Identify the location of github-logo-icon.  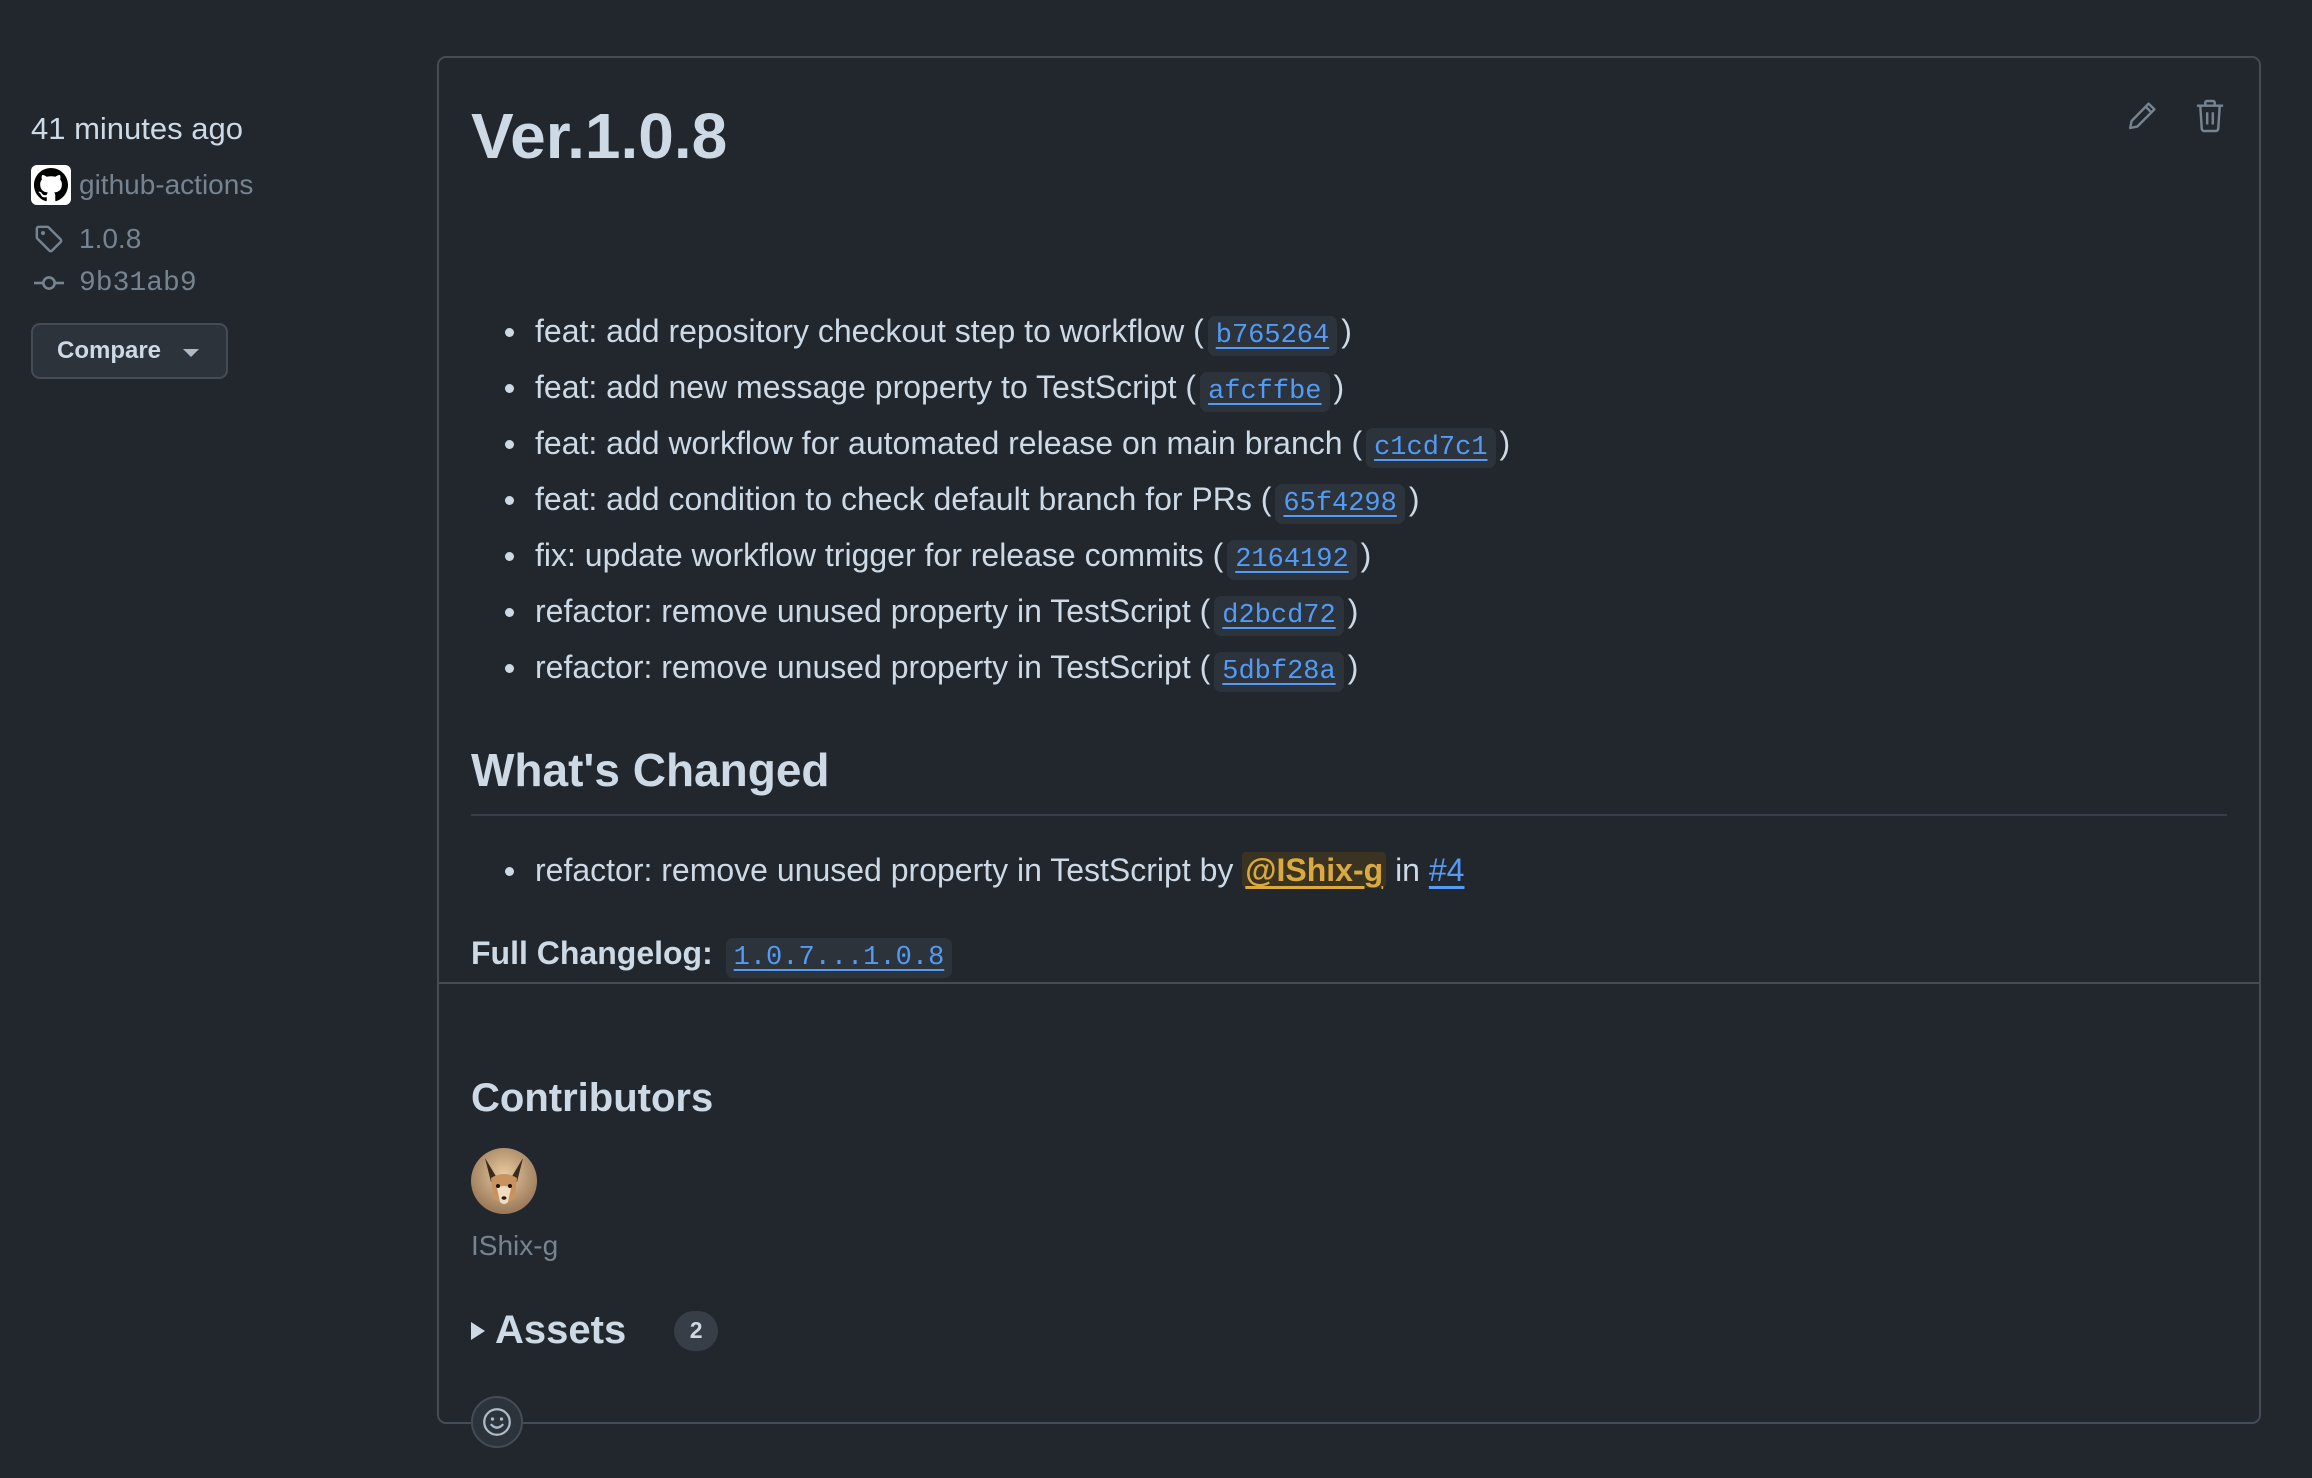
(51, 185).